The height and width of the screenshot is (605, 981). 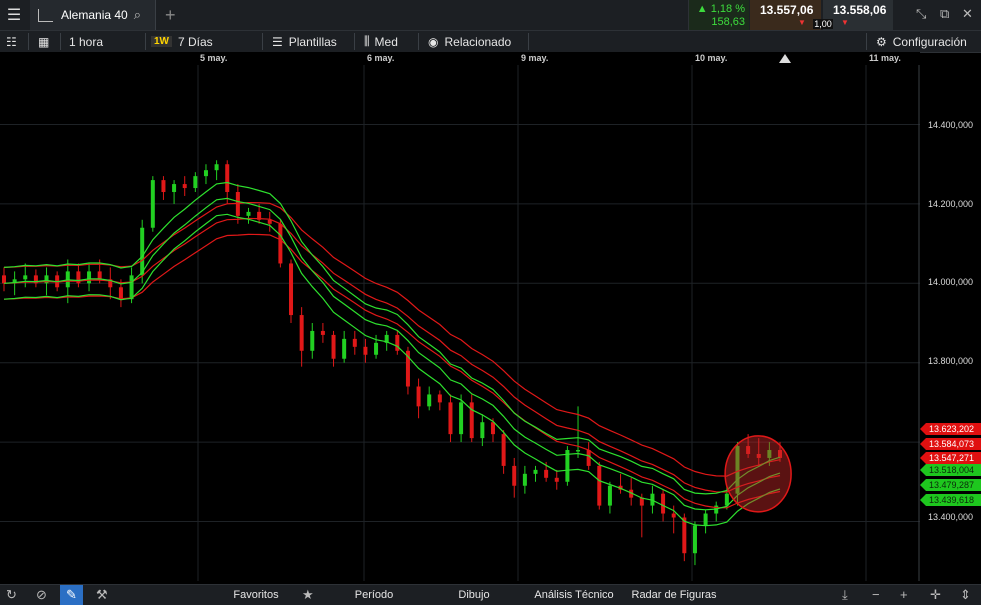 What do you see at coordinates (674, 595) in the screenshot?
I see `pattern-radar-button: Radar de Figuras` at bounding box center [674, 595].